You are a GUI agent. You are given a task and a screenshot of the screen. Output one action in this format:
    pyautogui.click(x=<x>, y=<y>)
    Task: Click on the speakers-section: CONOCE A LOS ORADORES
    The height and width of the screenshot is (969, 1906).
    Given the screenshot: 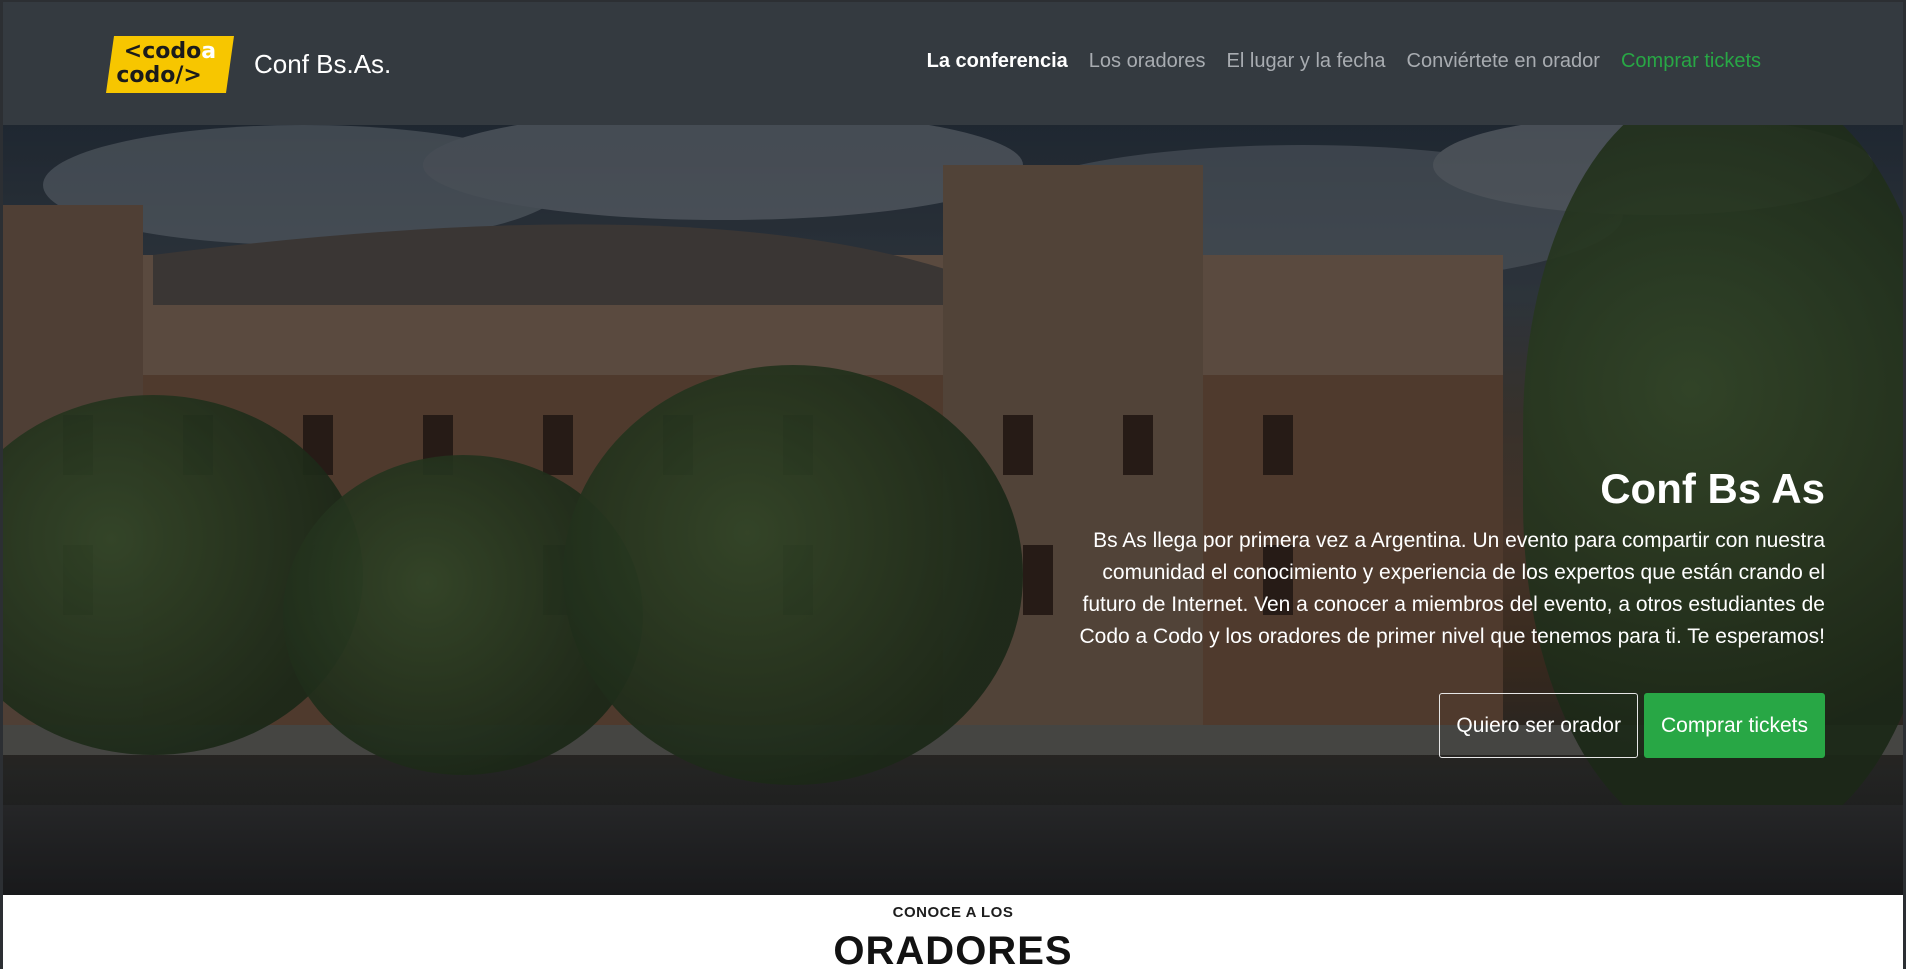 What is the action you would take?
    pyautogui.click(x=953, y=932)
    